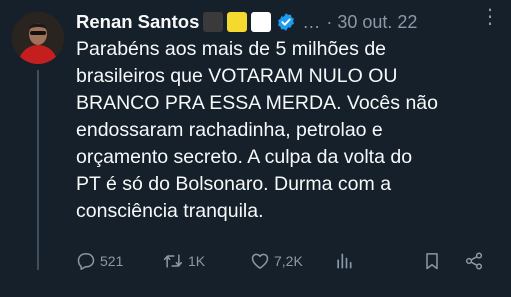  I want to click on bookmark-button, so click(432, 261).